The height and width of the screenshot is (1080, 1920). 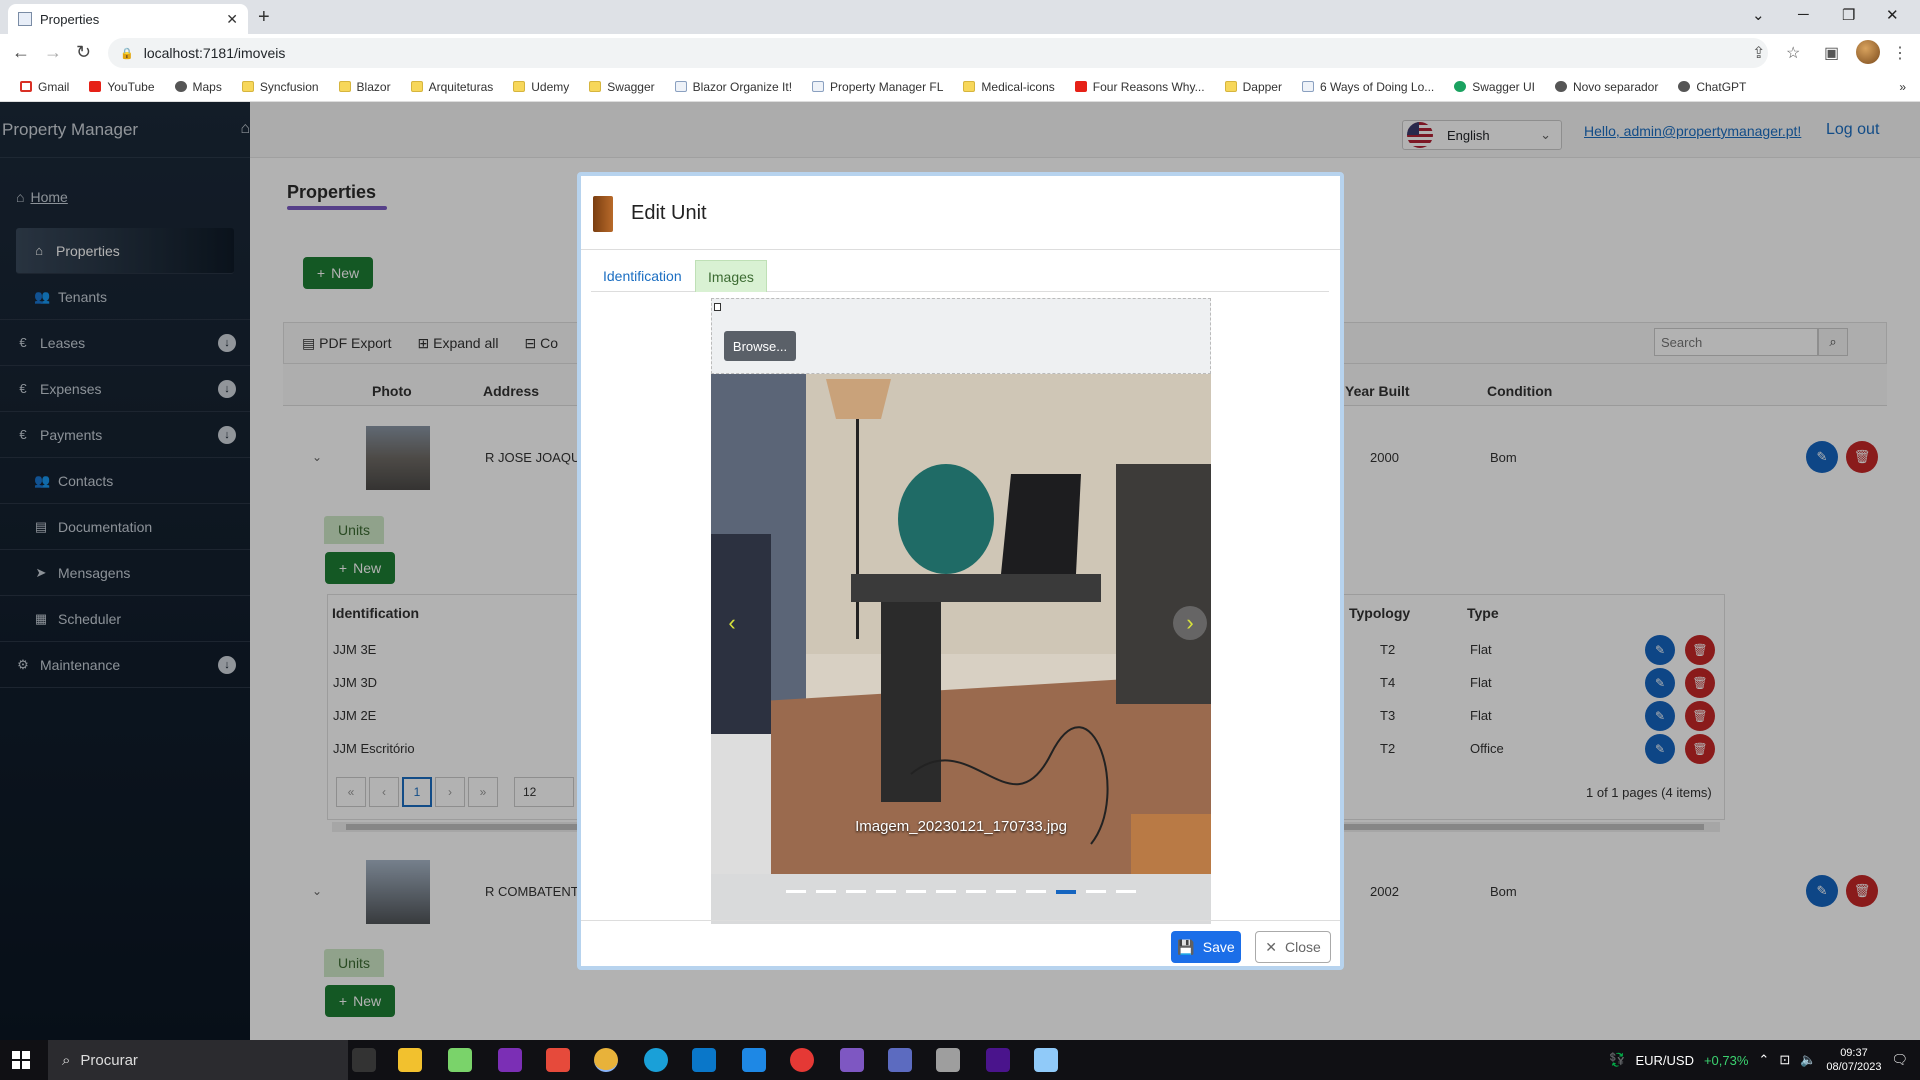 What do you see at coordinates (25, 19) in the screenshot?
I see `page-favicon-icon` at bounding box center [25, 19].